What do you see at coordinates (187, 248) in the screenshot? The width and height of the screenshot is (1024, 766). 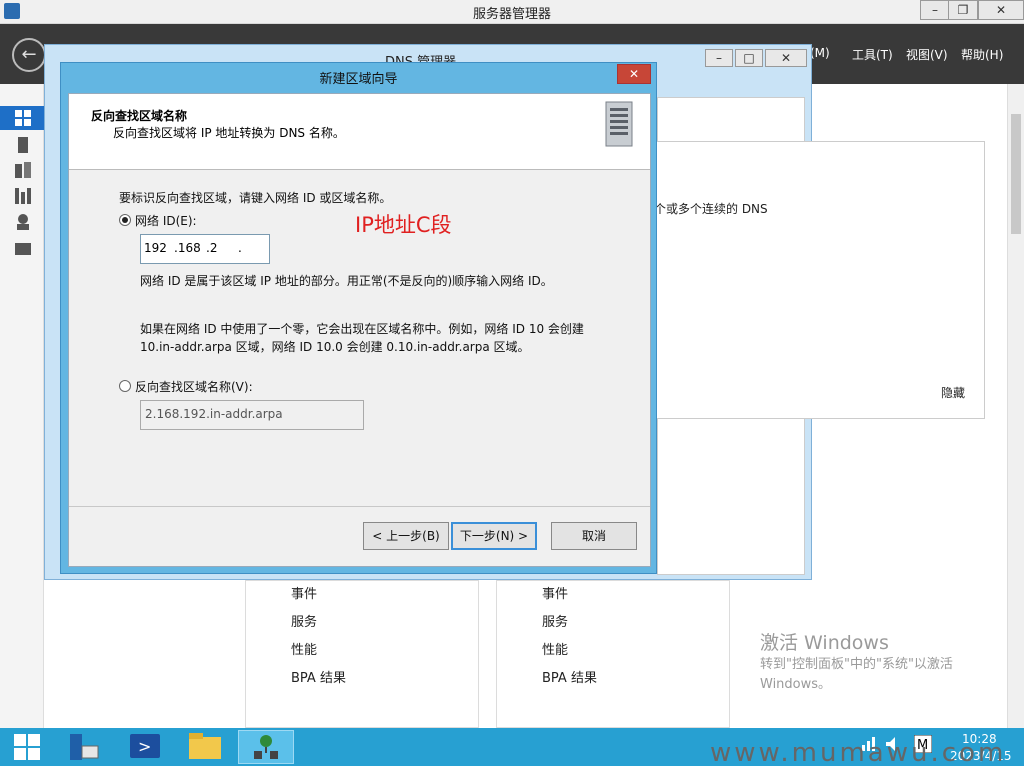 I see `ip-octet-2: .168` at bounding box center [187, 248].